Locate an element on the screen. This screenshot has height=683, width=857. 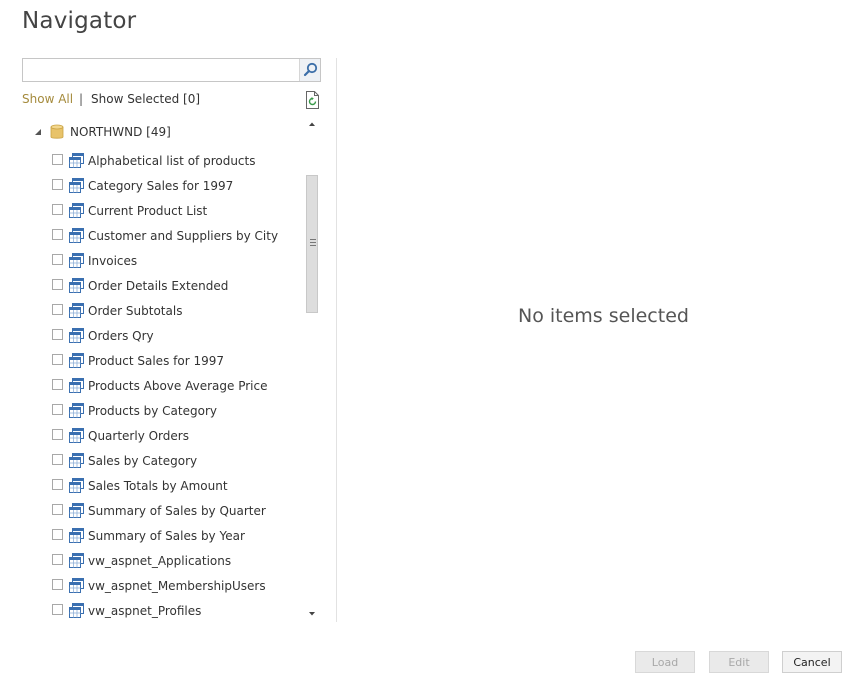
database-icon is located at coordinates (57, 131).